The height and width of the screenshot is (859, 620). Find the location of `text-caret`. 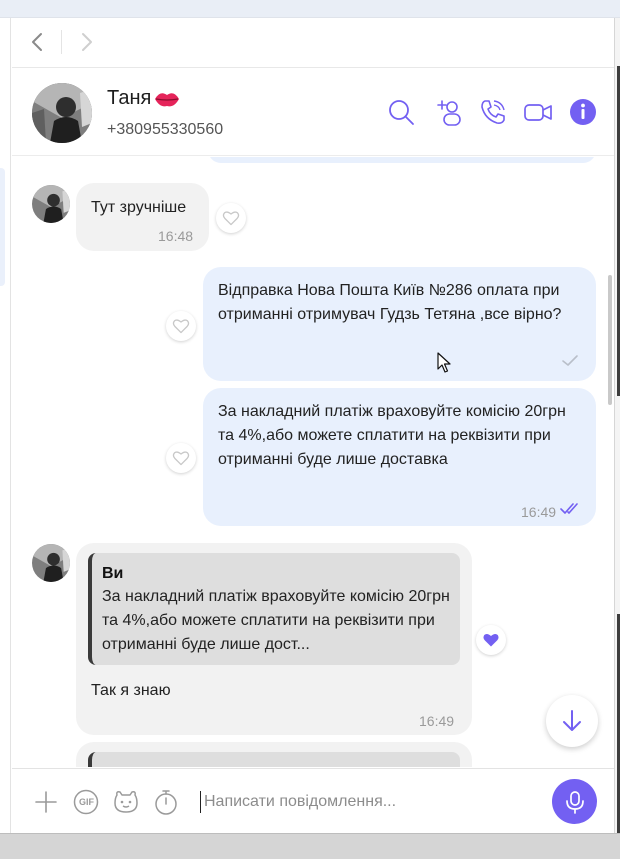

text-caret is located at coordinates (200, 802).